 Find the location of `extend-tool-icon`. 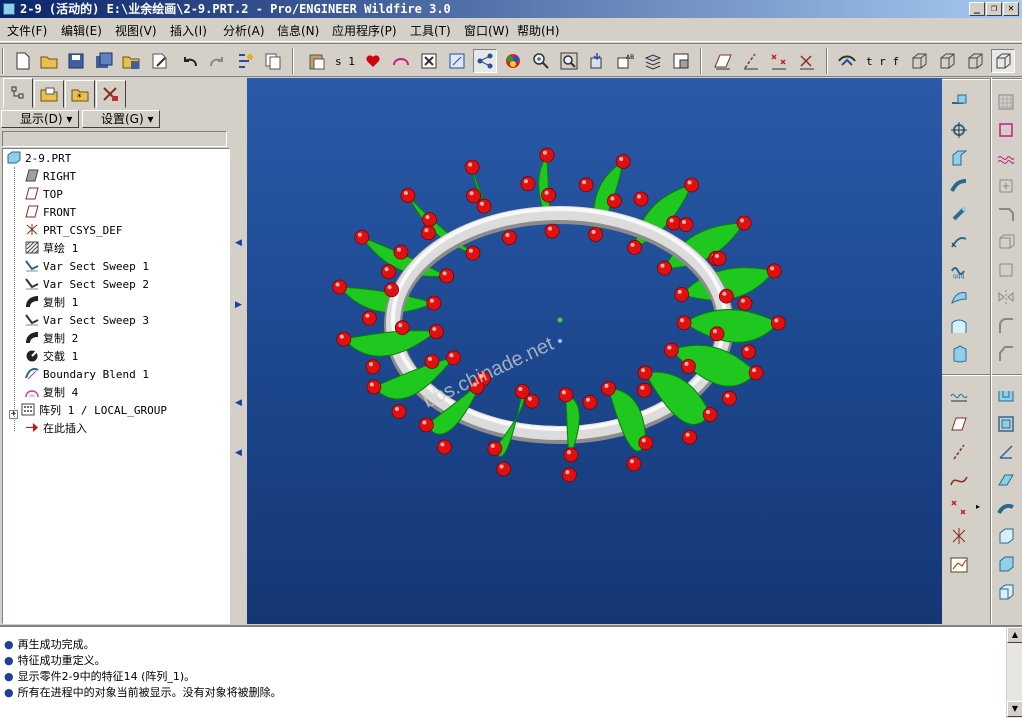

extend-tool-icon is located at coordinates (1006, 480).